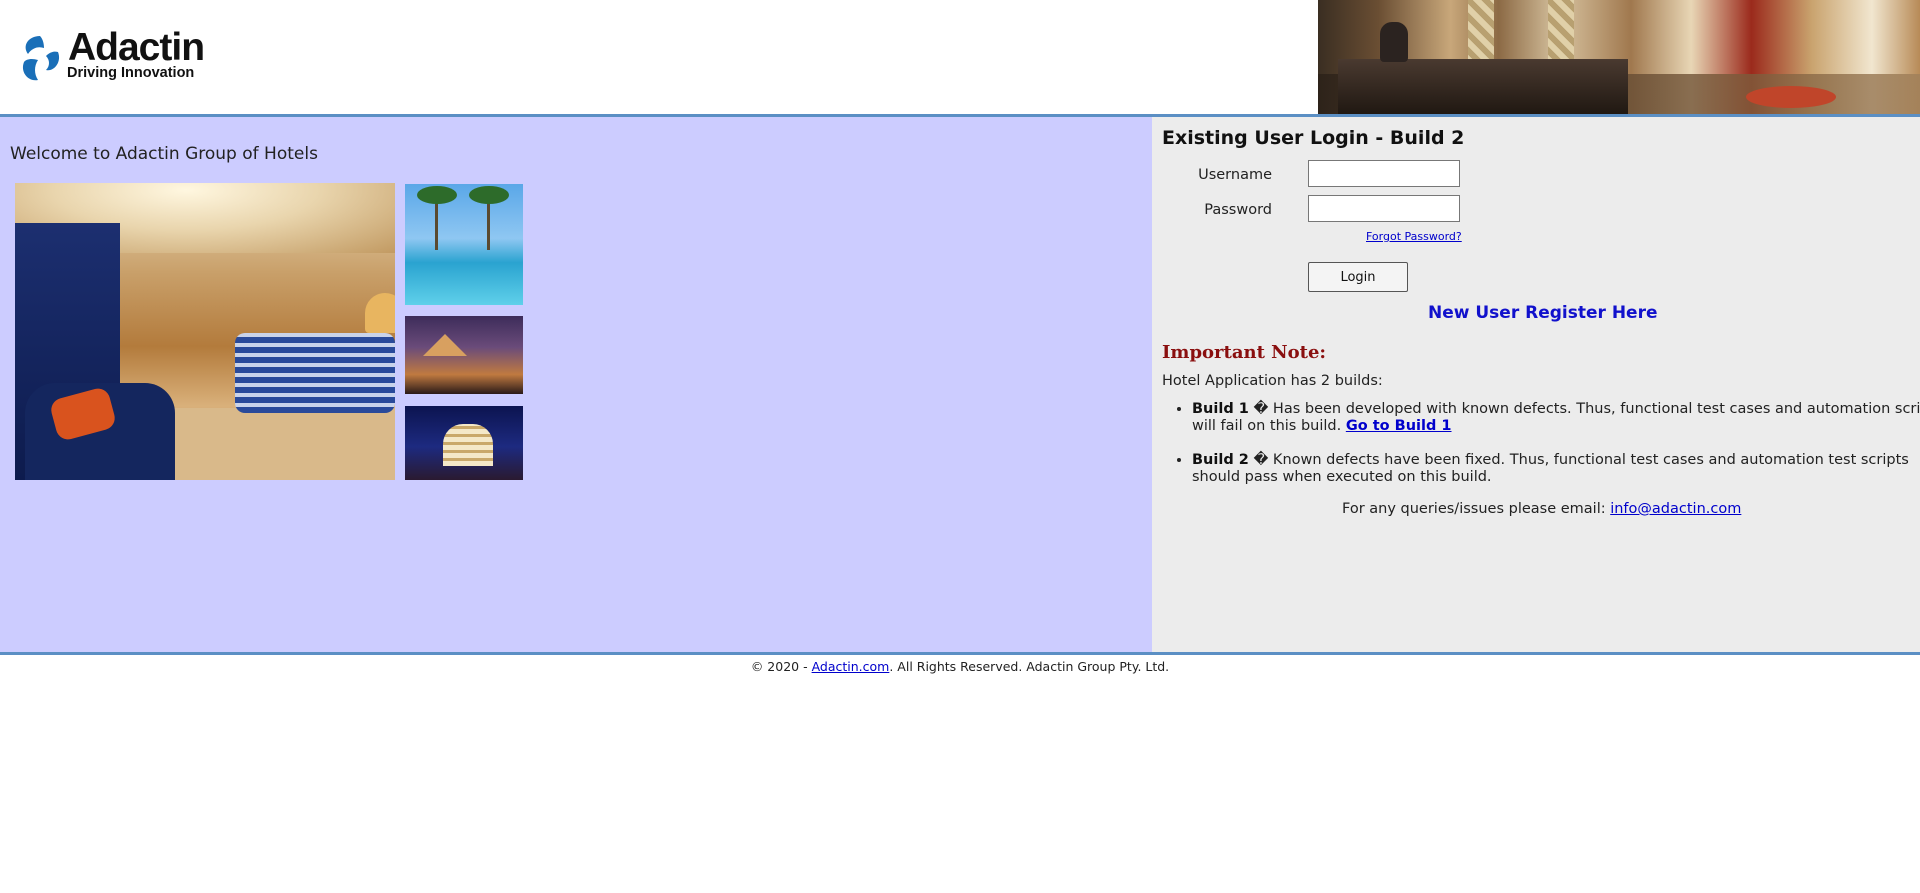 This screenshot has width=1920, height=893. What do you see at coordinates (205, 331) in the screenshot?
I see `hotel-room-image` at bounding box center [205, 331].